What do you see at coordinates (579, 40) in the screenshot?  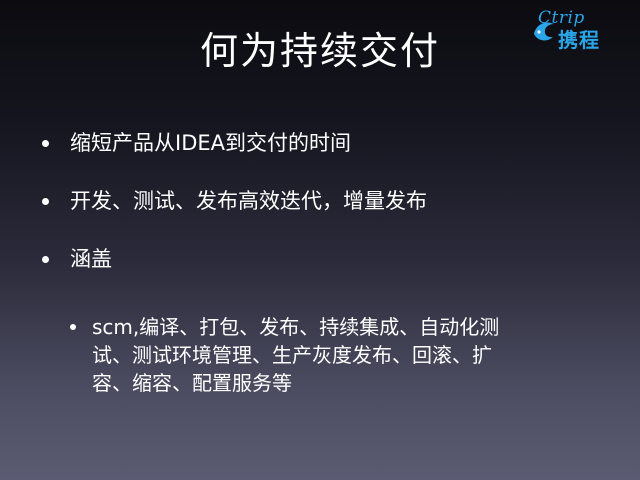 I see `logo-cn-text: 携程` at bounding box center [579, 40].